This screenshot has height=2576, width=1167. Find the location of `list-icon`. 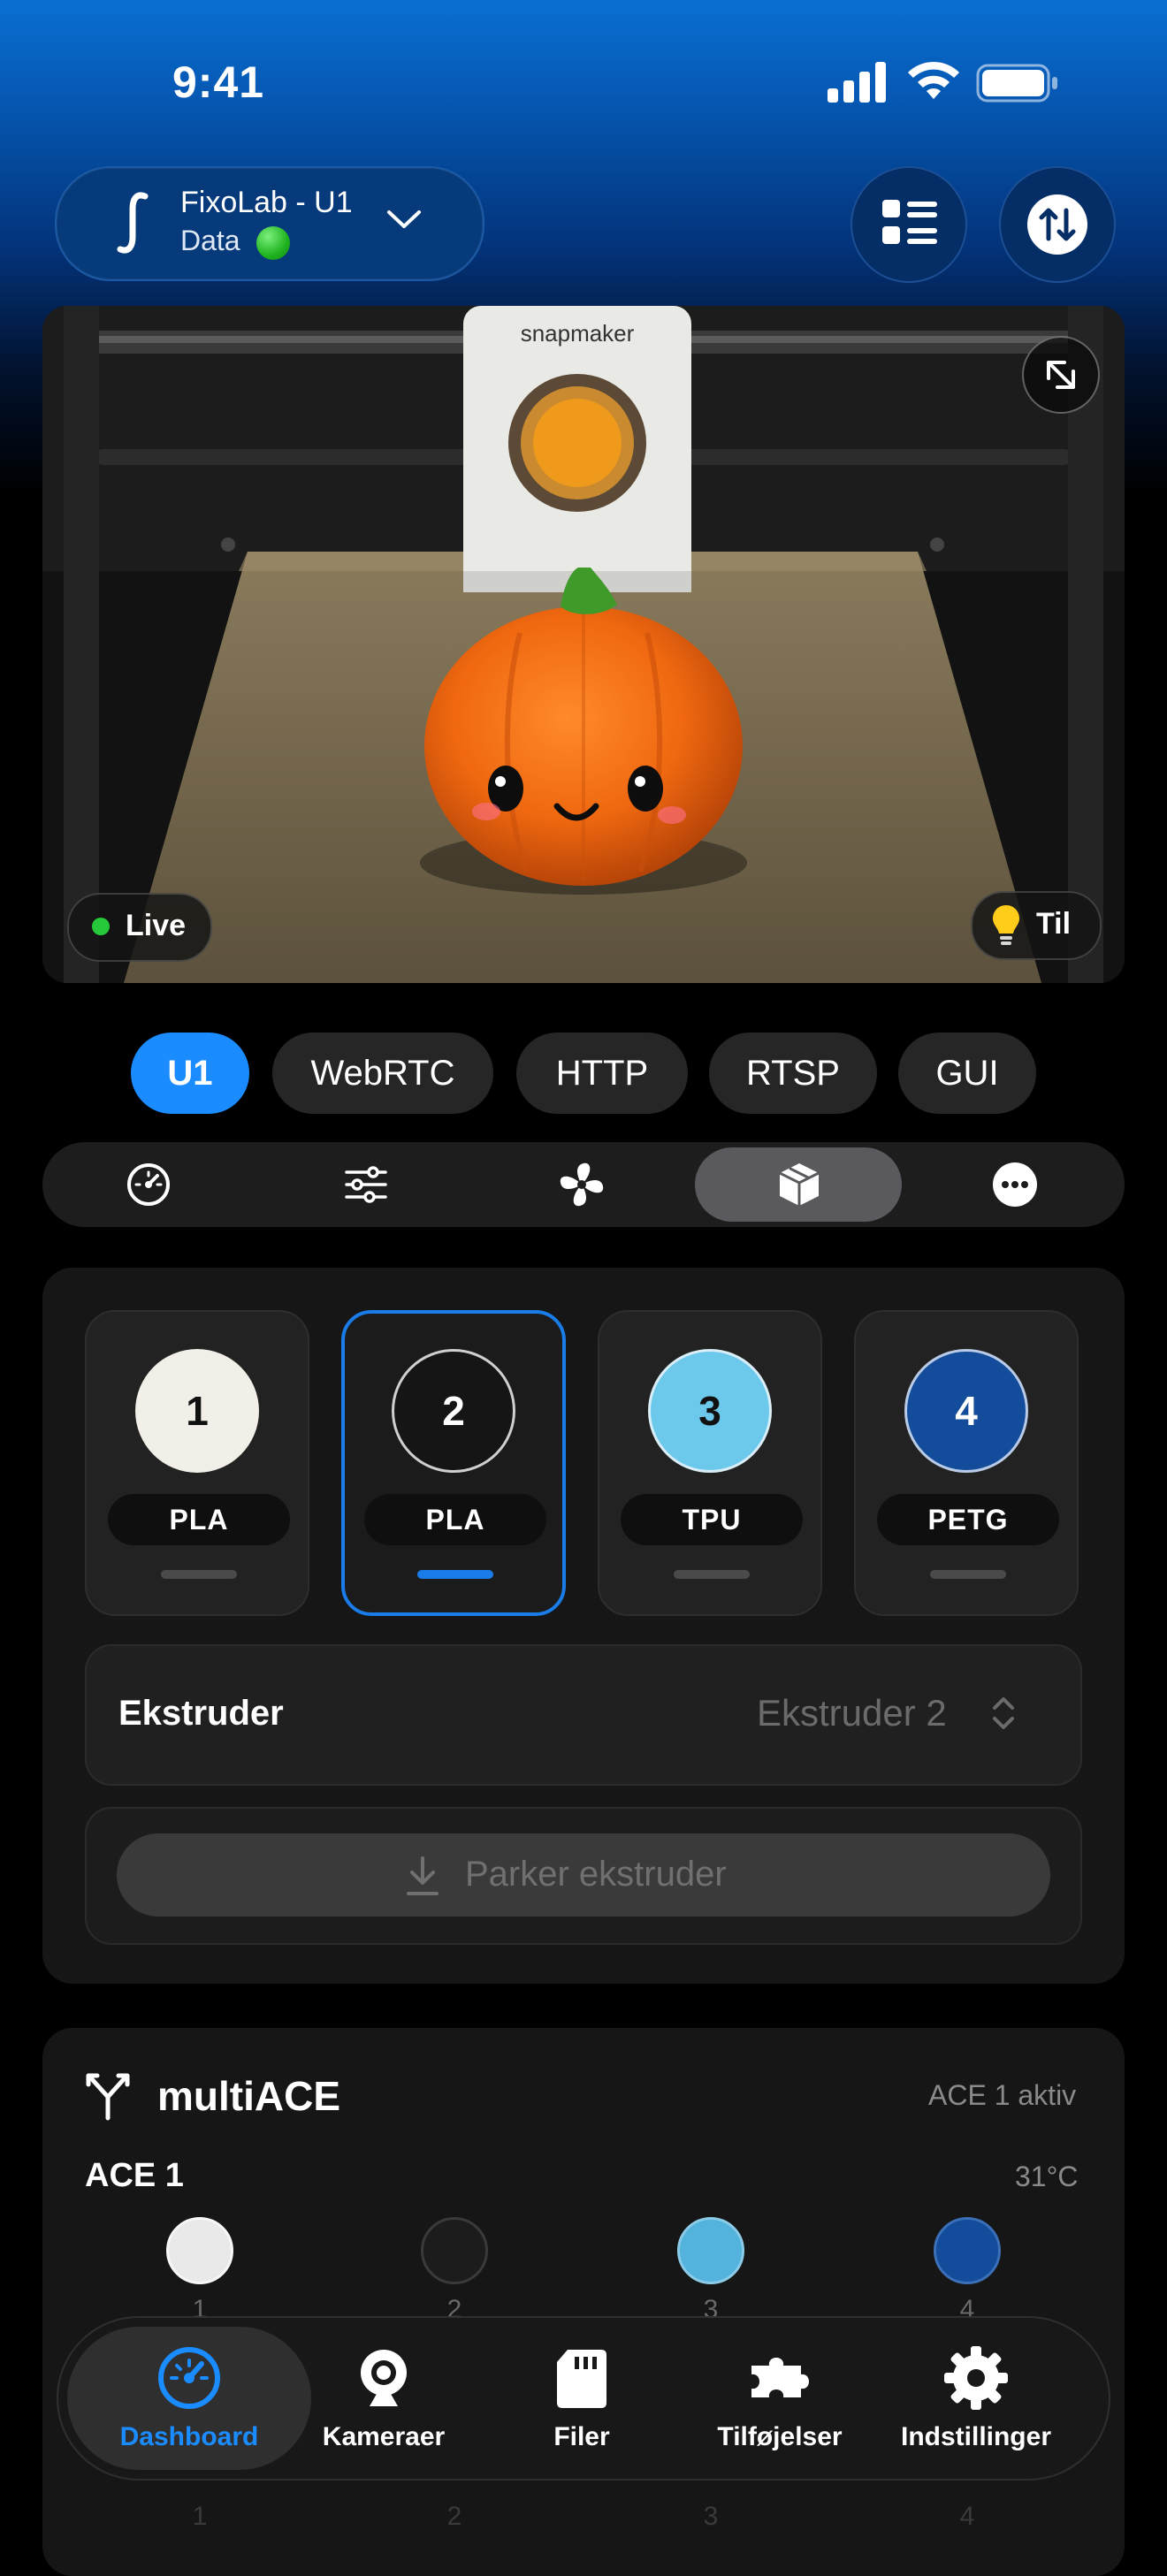

list-icon is located at coordinates (909, 222).